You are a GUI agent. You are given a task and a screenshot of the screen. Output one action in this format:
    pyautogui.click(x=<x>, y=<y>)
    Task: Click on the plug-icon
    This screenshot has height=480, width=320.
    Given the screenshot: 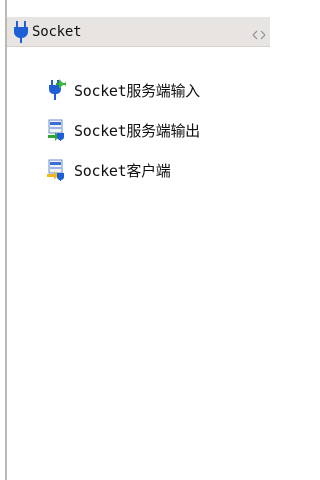 What is the action you would take?
    pyautogui.click(x=21, y=32)
    